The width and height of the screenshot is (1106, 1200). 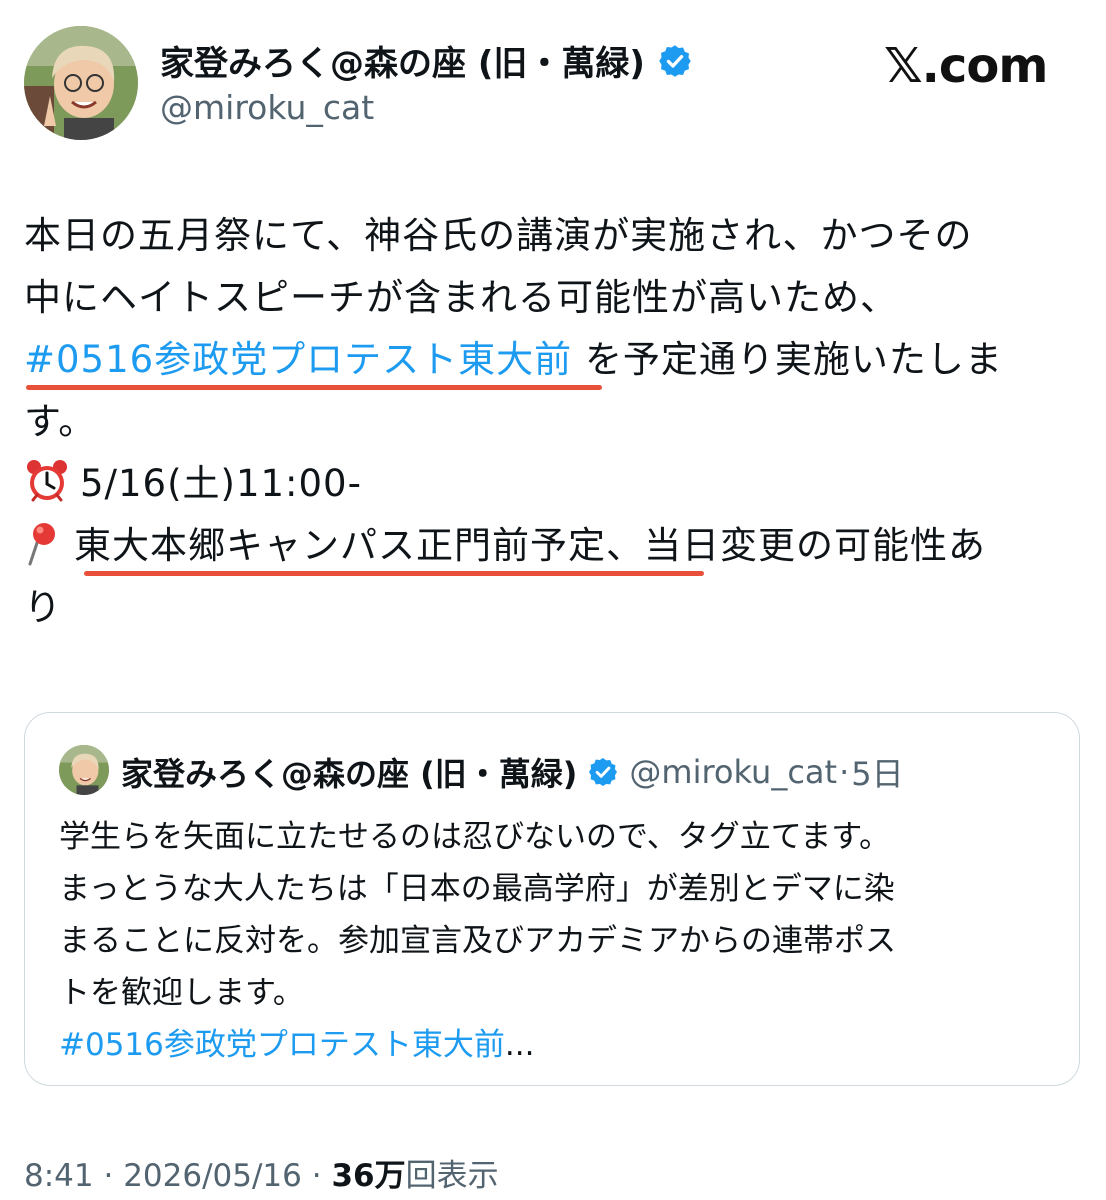 What do you see at coordinates (402, 60) in the screenshot?
I see `author-display-name: 家登みろく@森の座 (旧・萬緑)` at bounding box center [402, 60].